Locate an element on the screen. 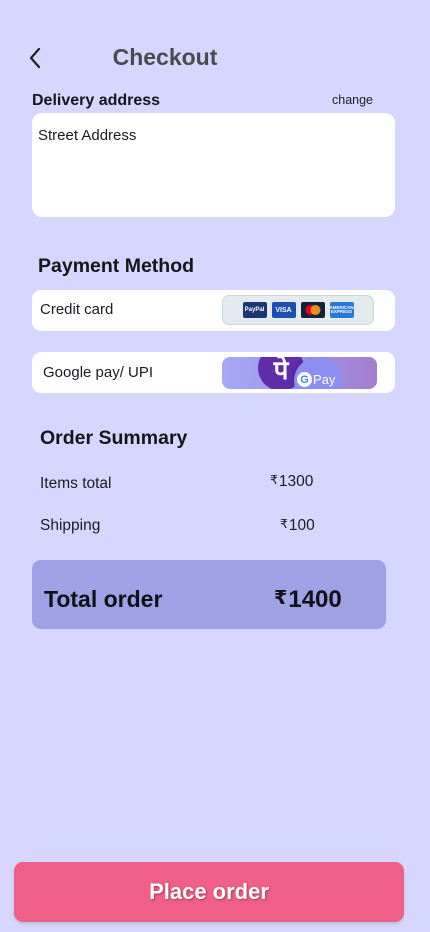  amex-logo-icon: AMERICAN EXPRESS is located at coordinates (341, 310).